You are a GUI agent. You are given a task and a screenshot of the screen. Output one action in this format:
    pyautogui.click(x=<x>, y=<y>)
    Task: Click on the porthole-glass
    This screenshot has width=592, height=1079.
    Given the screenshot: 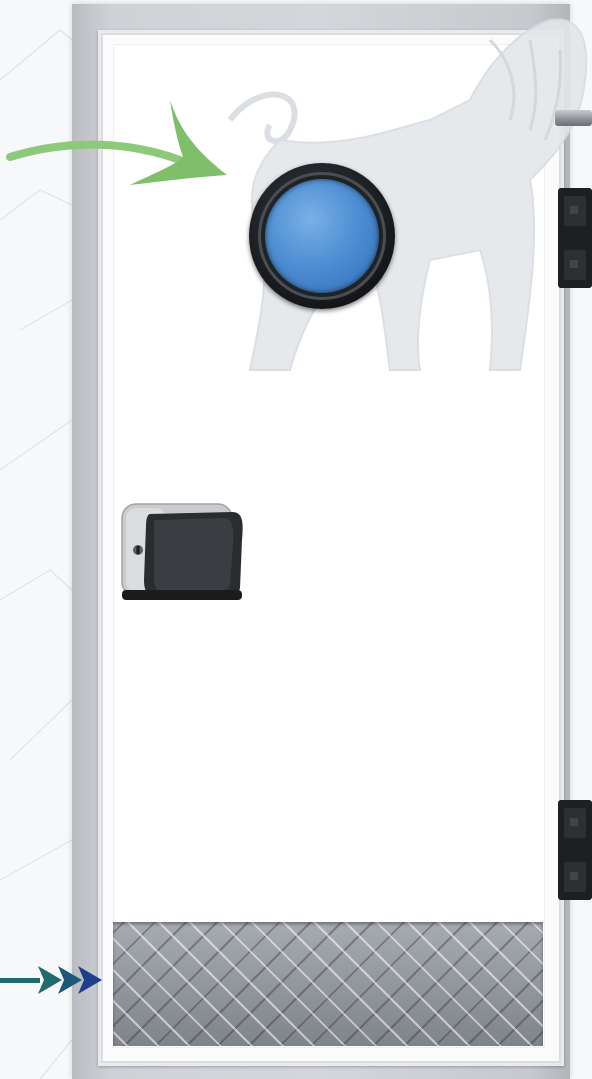 What is the action you would take?
    pyautogui.click(x=322, y=236)
    